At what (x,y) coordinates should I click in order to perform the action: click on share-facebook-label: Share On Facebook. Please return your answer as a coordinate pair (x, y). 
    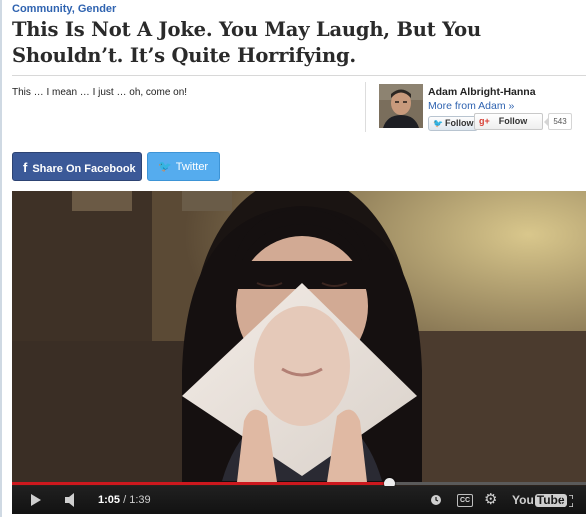
    Looking at the image, I should click on (84, 169).